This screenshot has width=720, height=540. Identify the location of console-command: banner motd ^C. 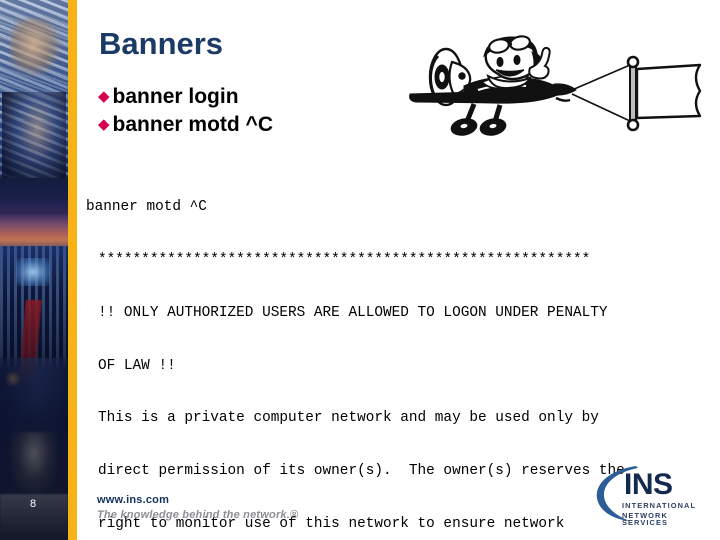
(146, 207).